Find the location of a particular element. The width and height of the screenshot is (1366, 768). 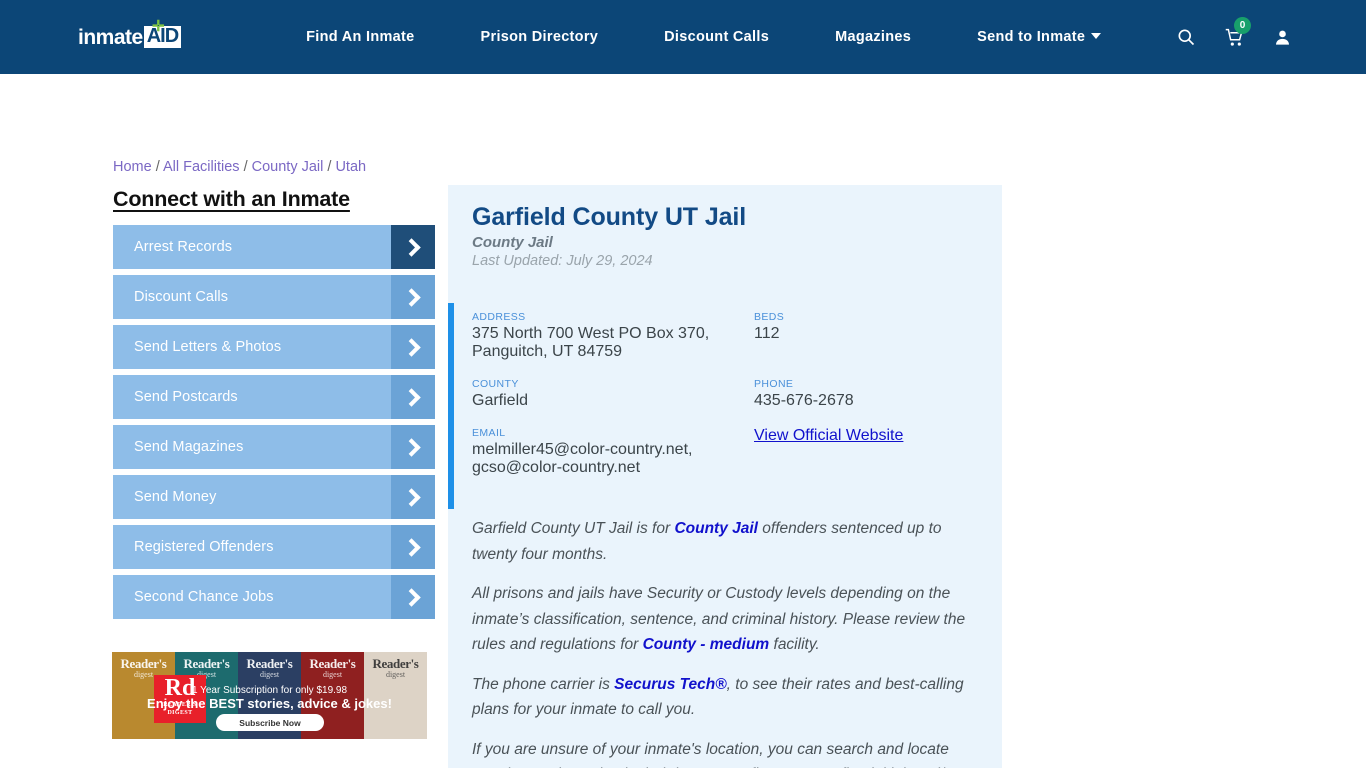

search-icon is located at coordinates (1186, 37).